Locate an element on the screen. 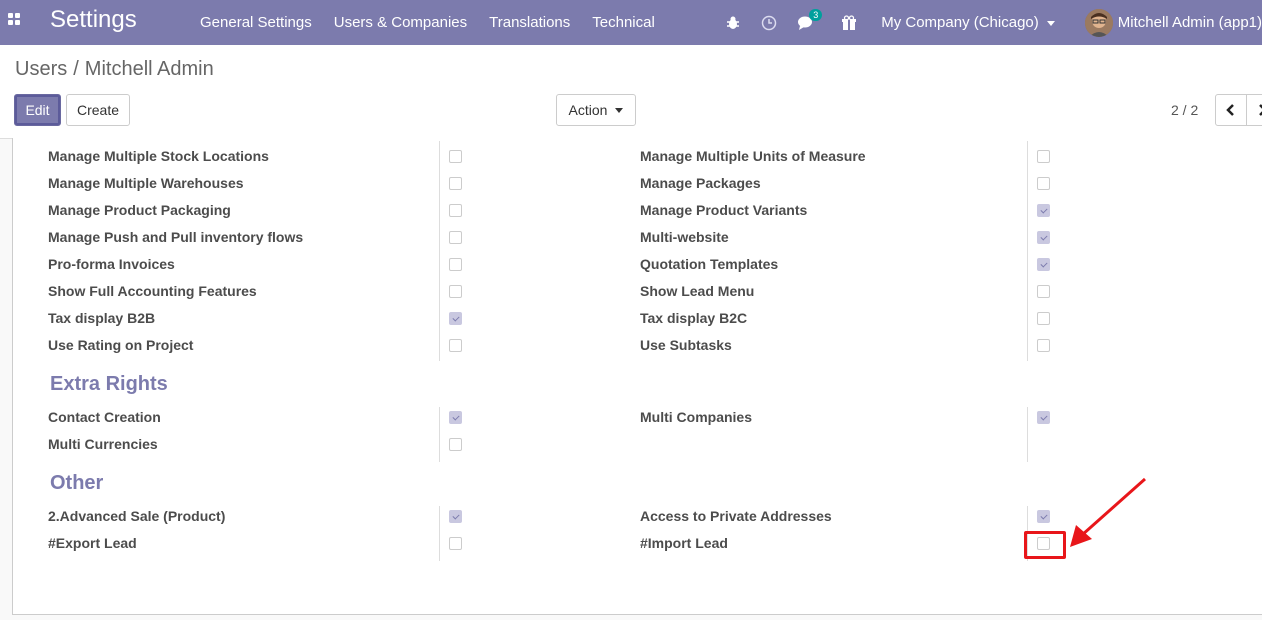 The width and height of the screenshot is (1262, 620). field-label: #Export Lead is located at coordinates (92, 543).